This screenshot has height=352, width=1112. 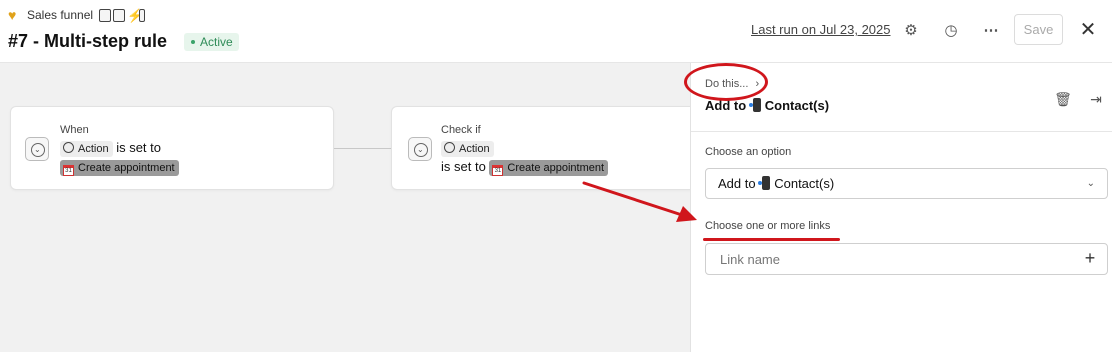 What do you see at coordinates (88, 41) in the screenshot?
I see `page-title: #7 - Multi-step rule` at bounding box center [88, 41].